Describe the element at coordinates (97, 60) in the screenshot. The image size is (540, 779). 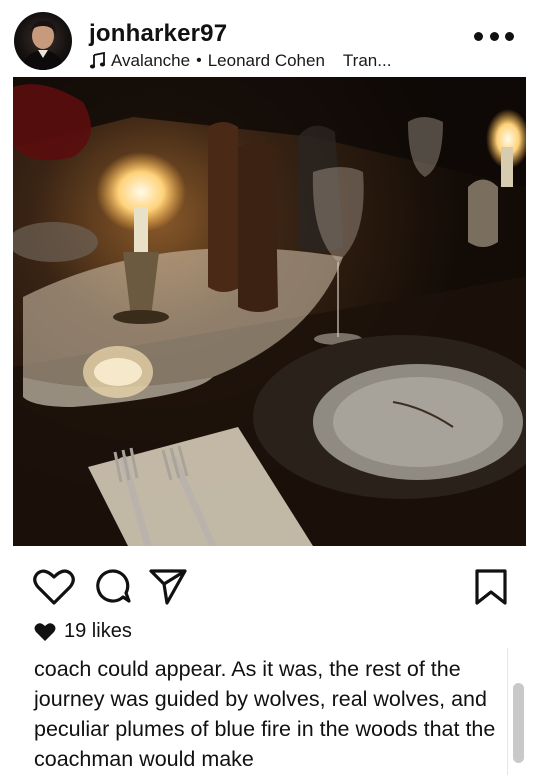
I see `music-note-icon` at that location.